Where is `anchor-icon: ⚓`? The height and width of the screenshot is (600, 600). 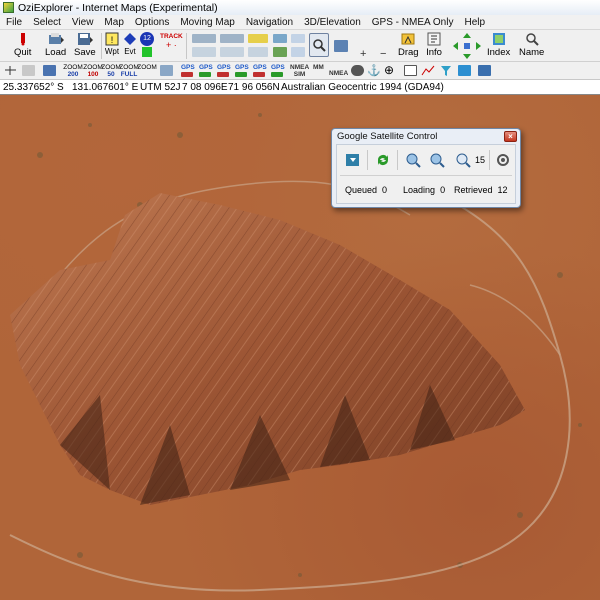 anchor-icon: ⚓ is located at coordinates (374, 70).